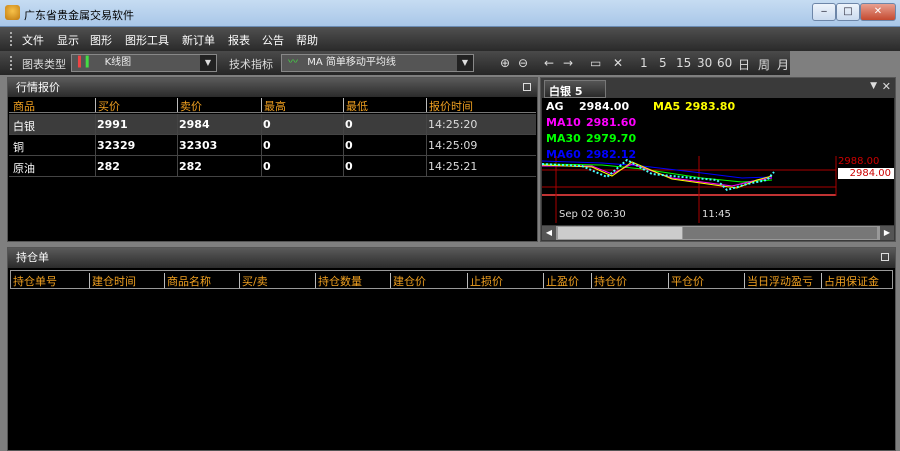  I want to click on indicator-value: MA 简单移动平均线, so click(351, 62).